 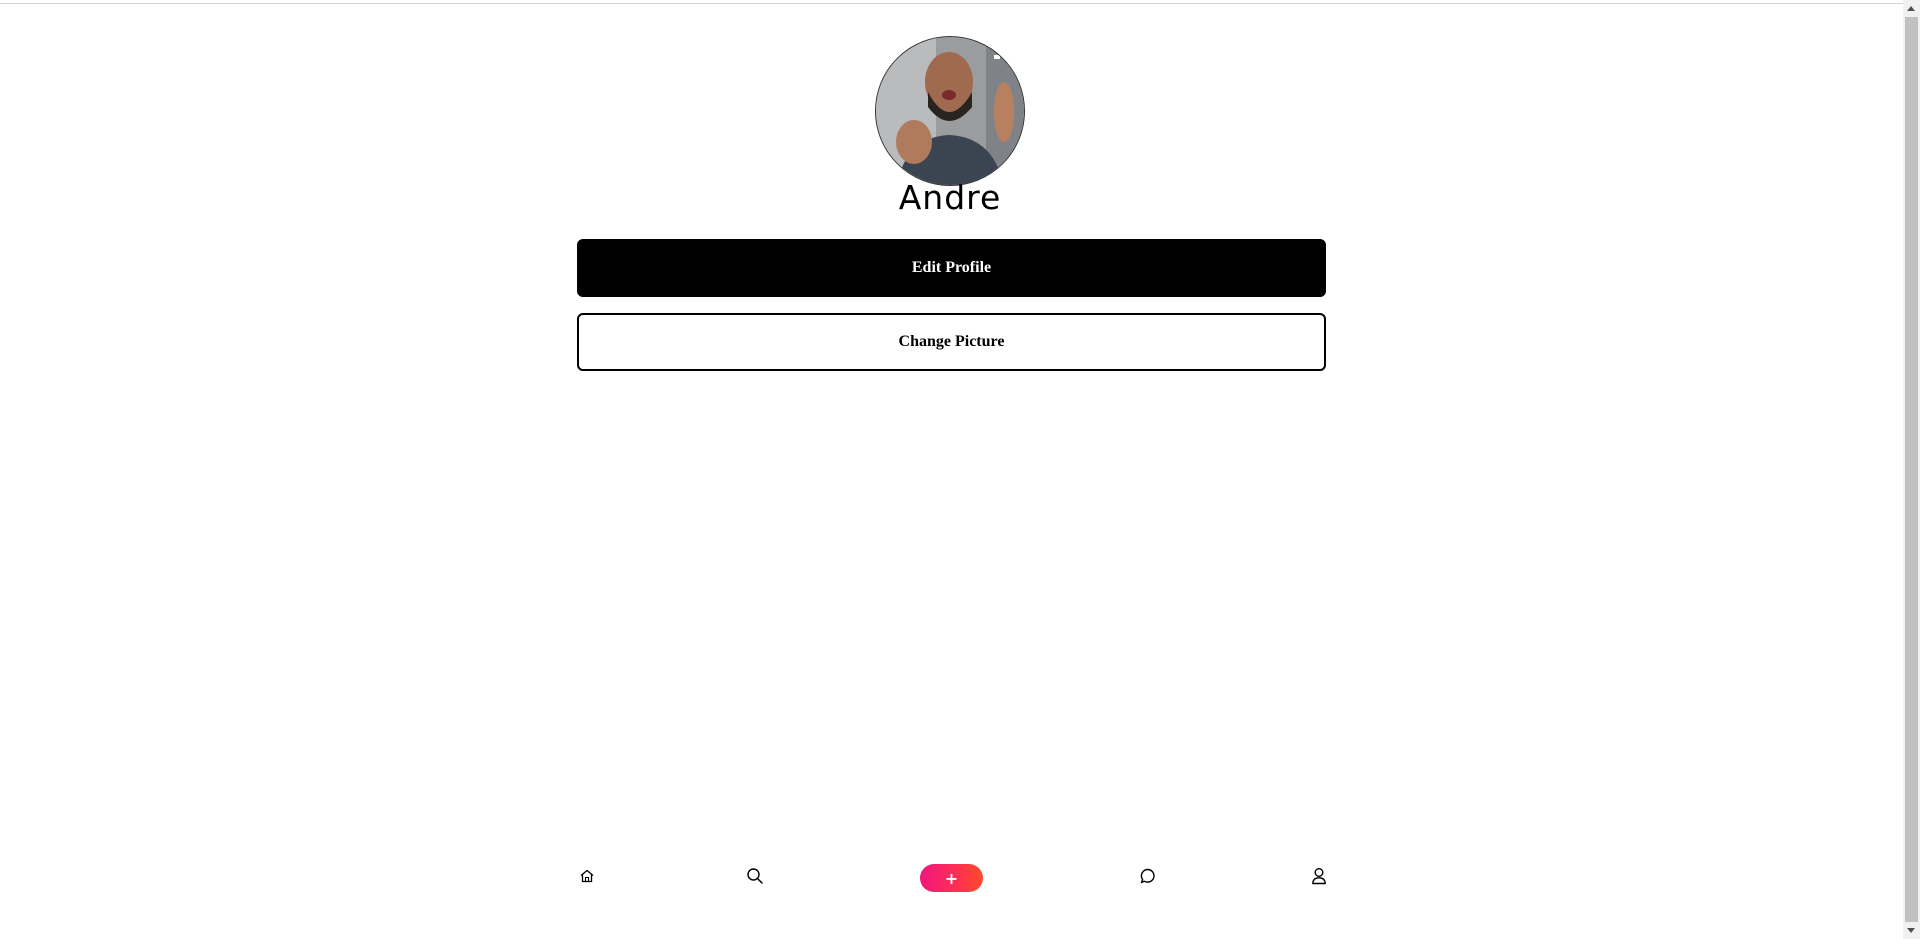 What do you see at coordinates (1911, 8) in the screenshot?
I see `scroll-up-icon` at bounding box center [1911, 8].